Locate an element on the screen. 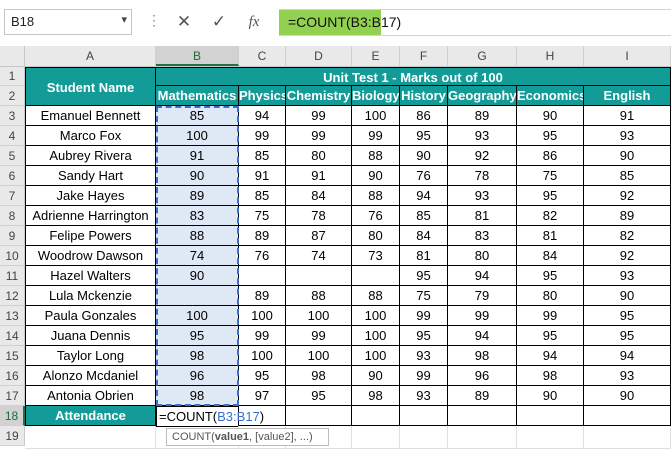  row-header-15: 15 is located at coordinates (12, 356).